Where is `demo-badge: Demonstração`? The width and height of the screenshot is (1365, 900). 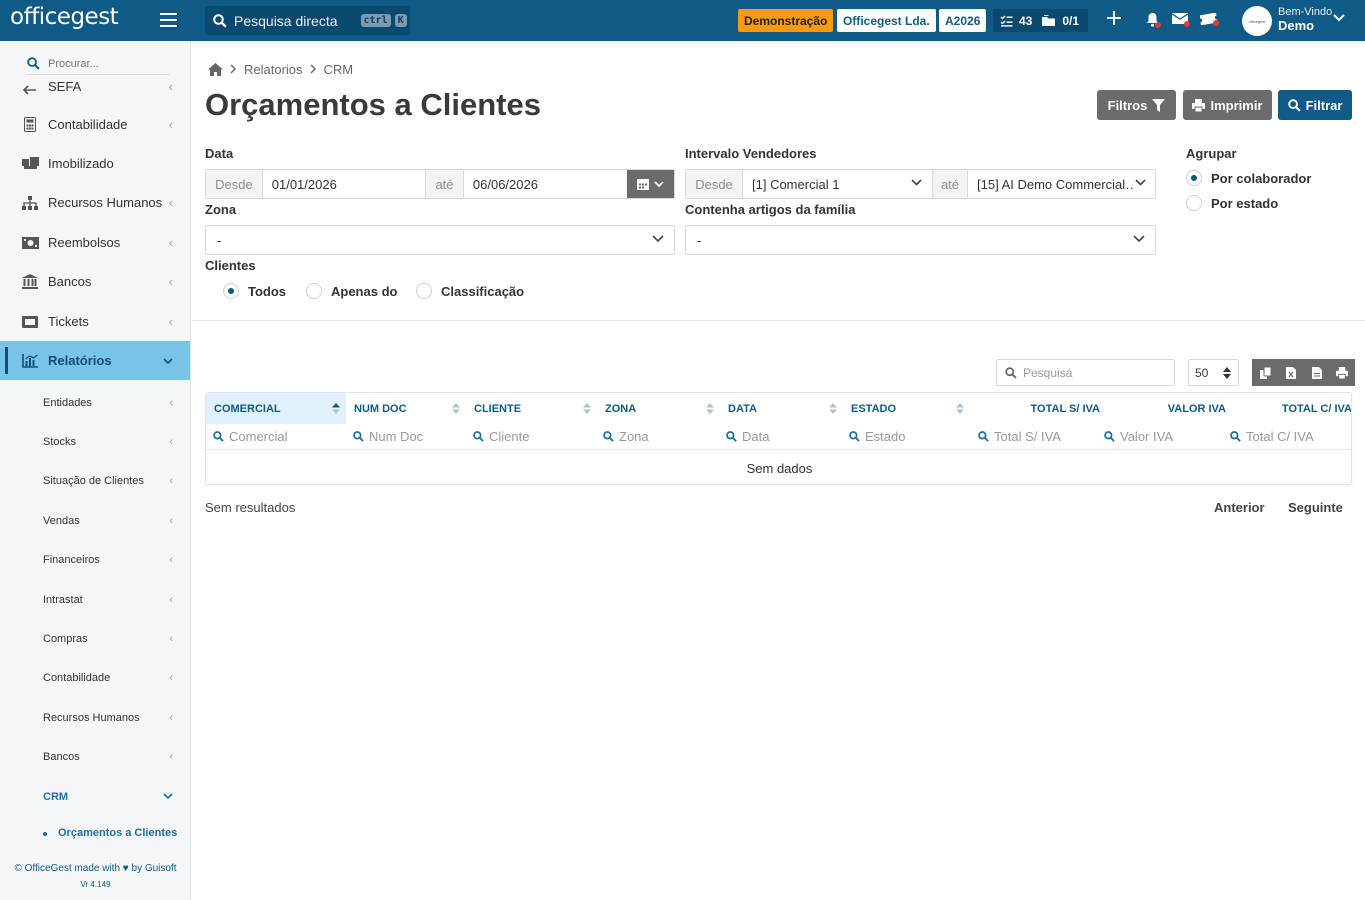
demo-badge: Demonstração is located at coordinates (786, 20).